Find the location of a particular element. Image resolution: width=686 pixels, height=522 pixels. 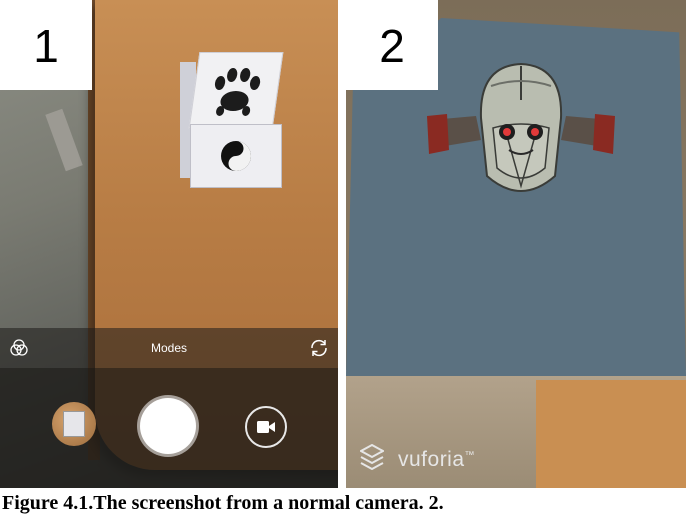

video-icon is located at coordinates (266, 427).